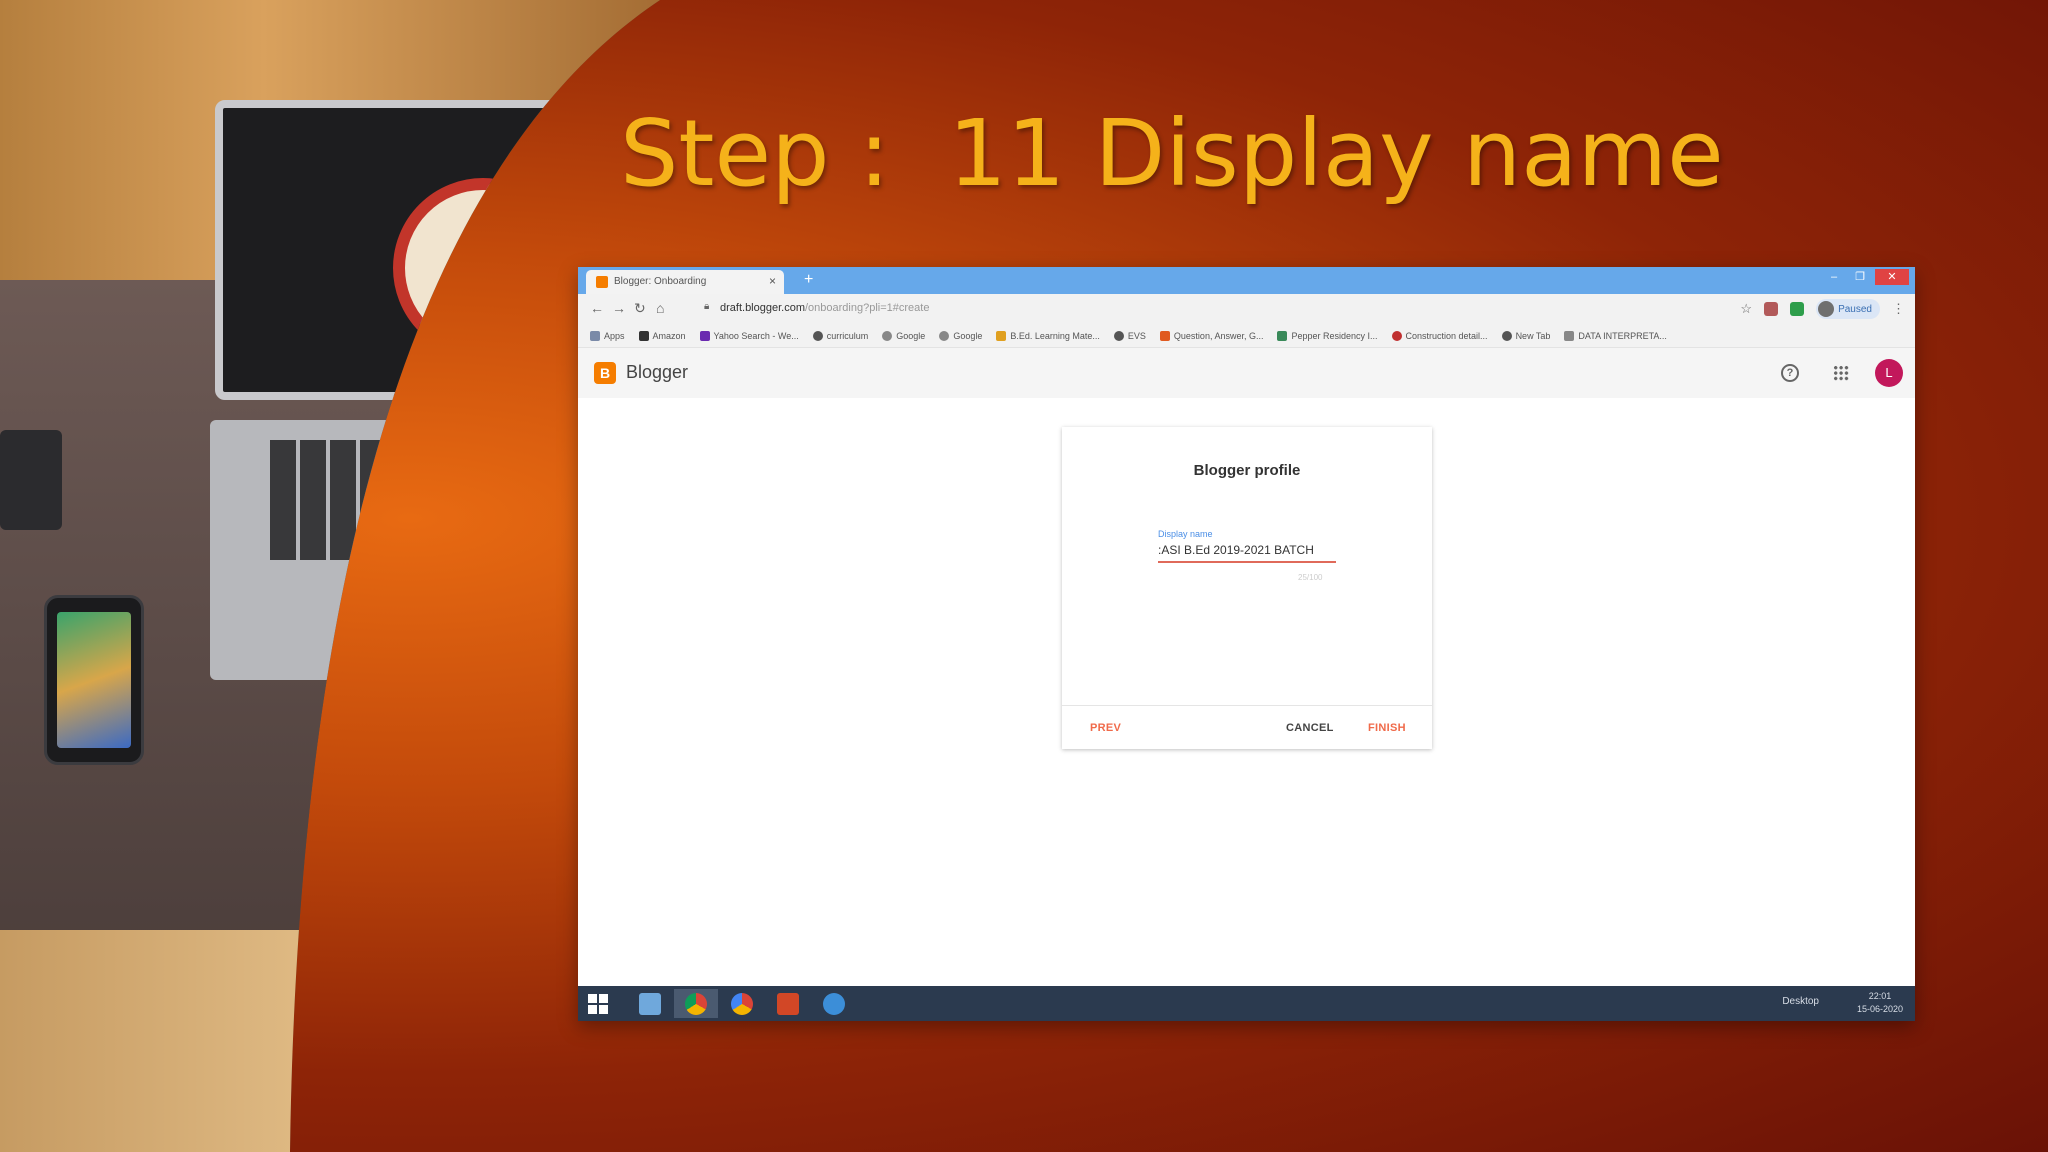 The height and width of the screenshot is (1152, 2048). I want to click on url-path: /onboarding?pli=1#create, so click(867, 308).